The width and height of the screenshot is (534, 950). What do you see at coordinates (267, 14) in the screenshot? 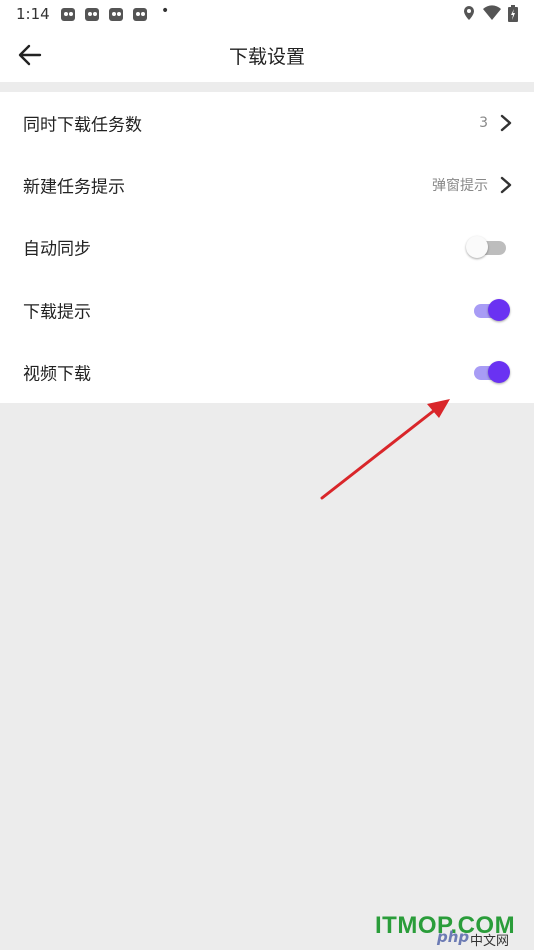
I see `status-bar: 1:14 •` at bounding box center [267, 14].